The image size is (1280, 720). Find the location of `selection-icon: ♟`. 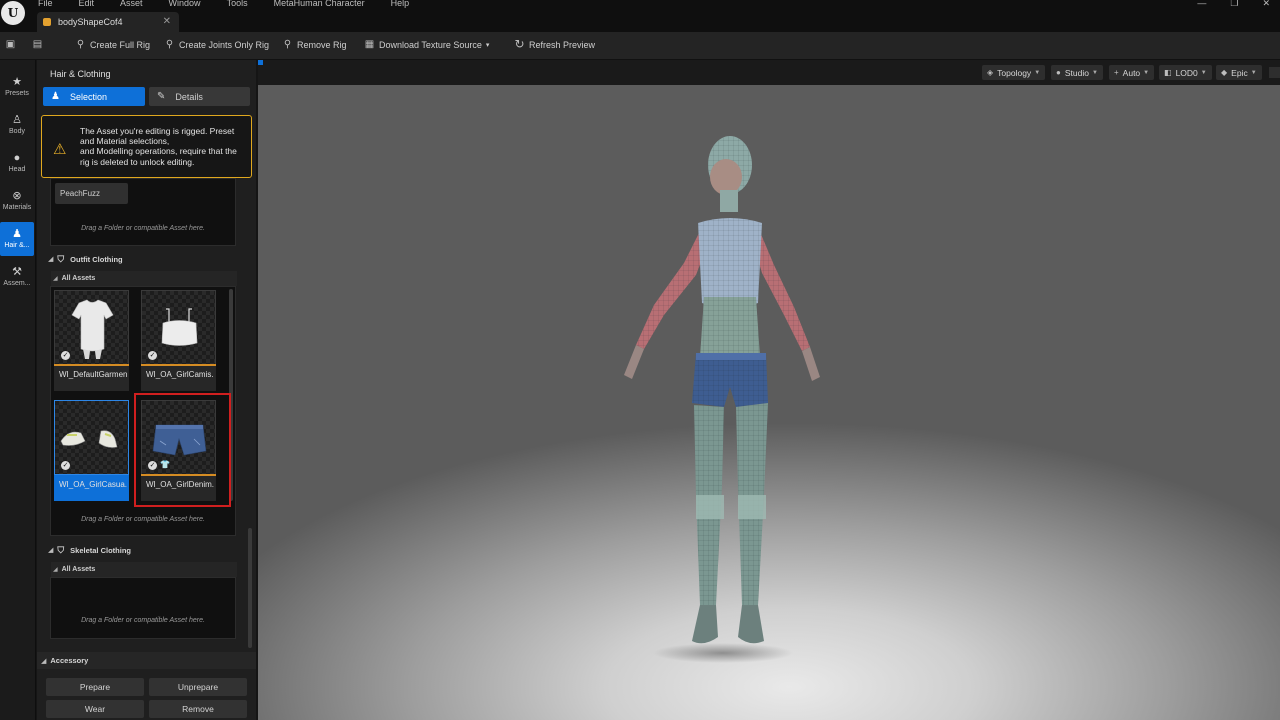

selection-icon: ♟ is located at coordinates (55, 96).